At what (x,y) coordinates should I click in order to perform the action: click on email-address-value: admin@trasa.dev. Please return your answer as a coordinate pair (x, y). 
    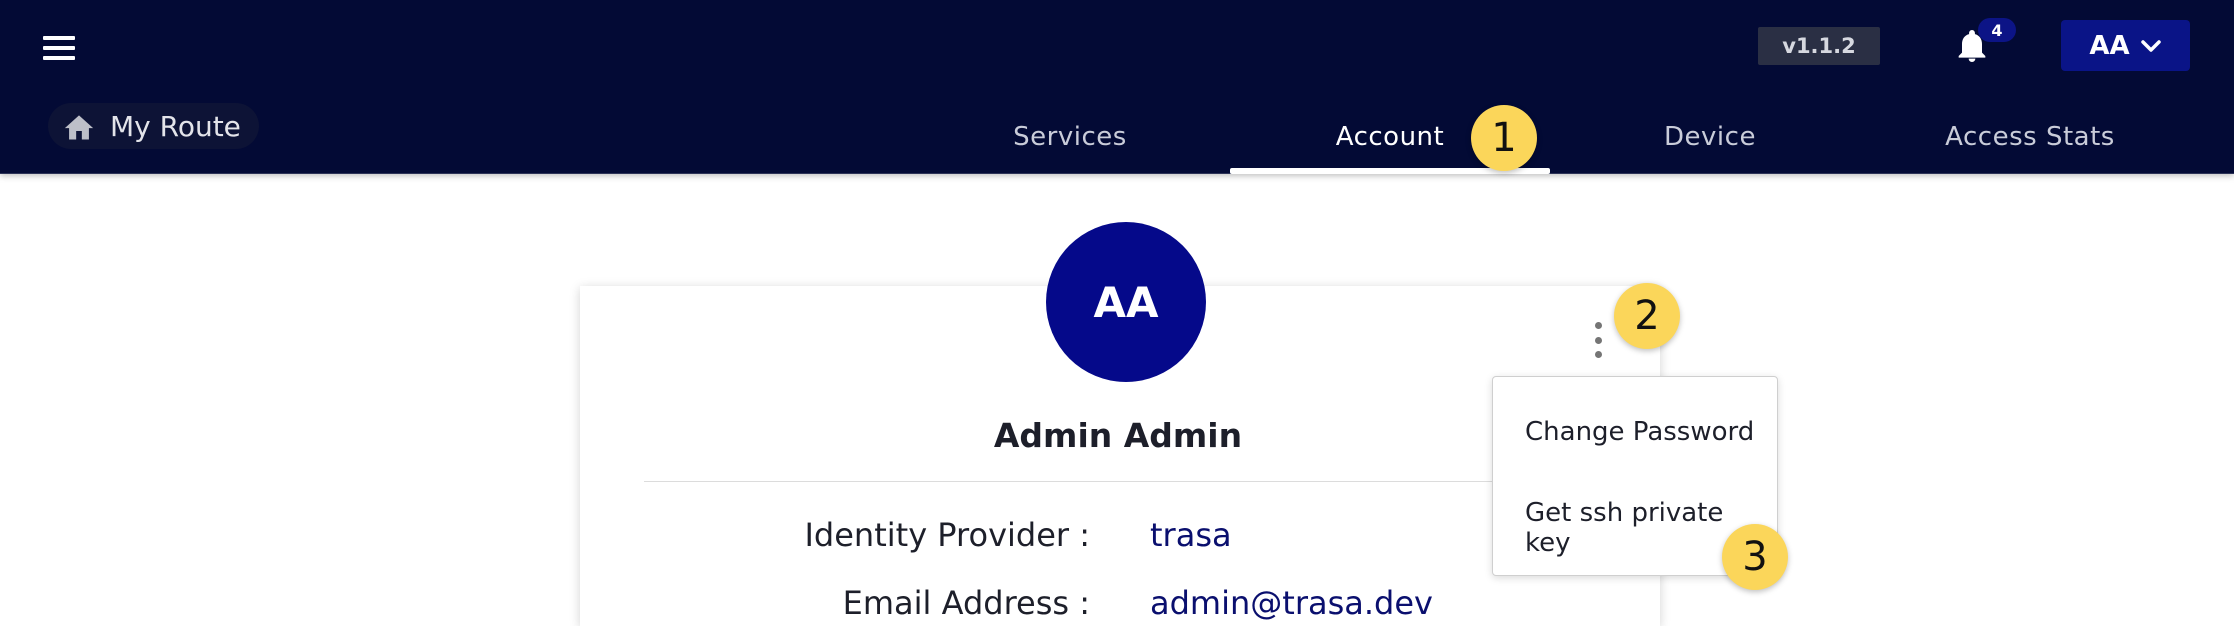
    Looking at the image, I should click on (1291, 603).